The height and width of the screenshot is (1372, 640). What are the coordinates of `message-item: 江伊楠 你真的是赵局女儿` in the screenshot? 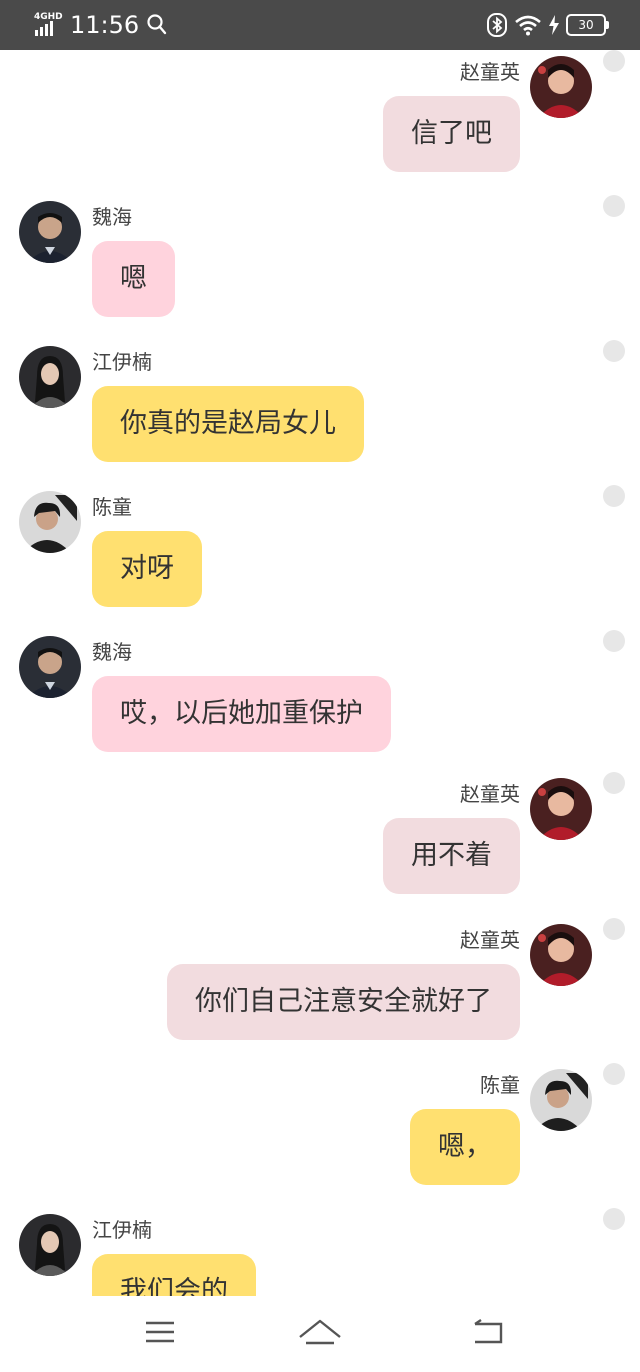 It's located at (320, 412).